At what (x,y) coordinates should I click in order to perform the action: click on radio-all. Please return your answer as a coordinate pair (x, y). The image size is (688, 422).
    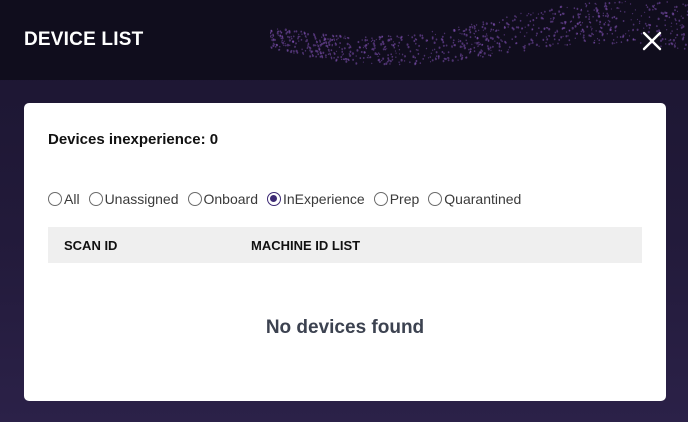
    Looking at the image, I should click on (55, 199).